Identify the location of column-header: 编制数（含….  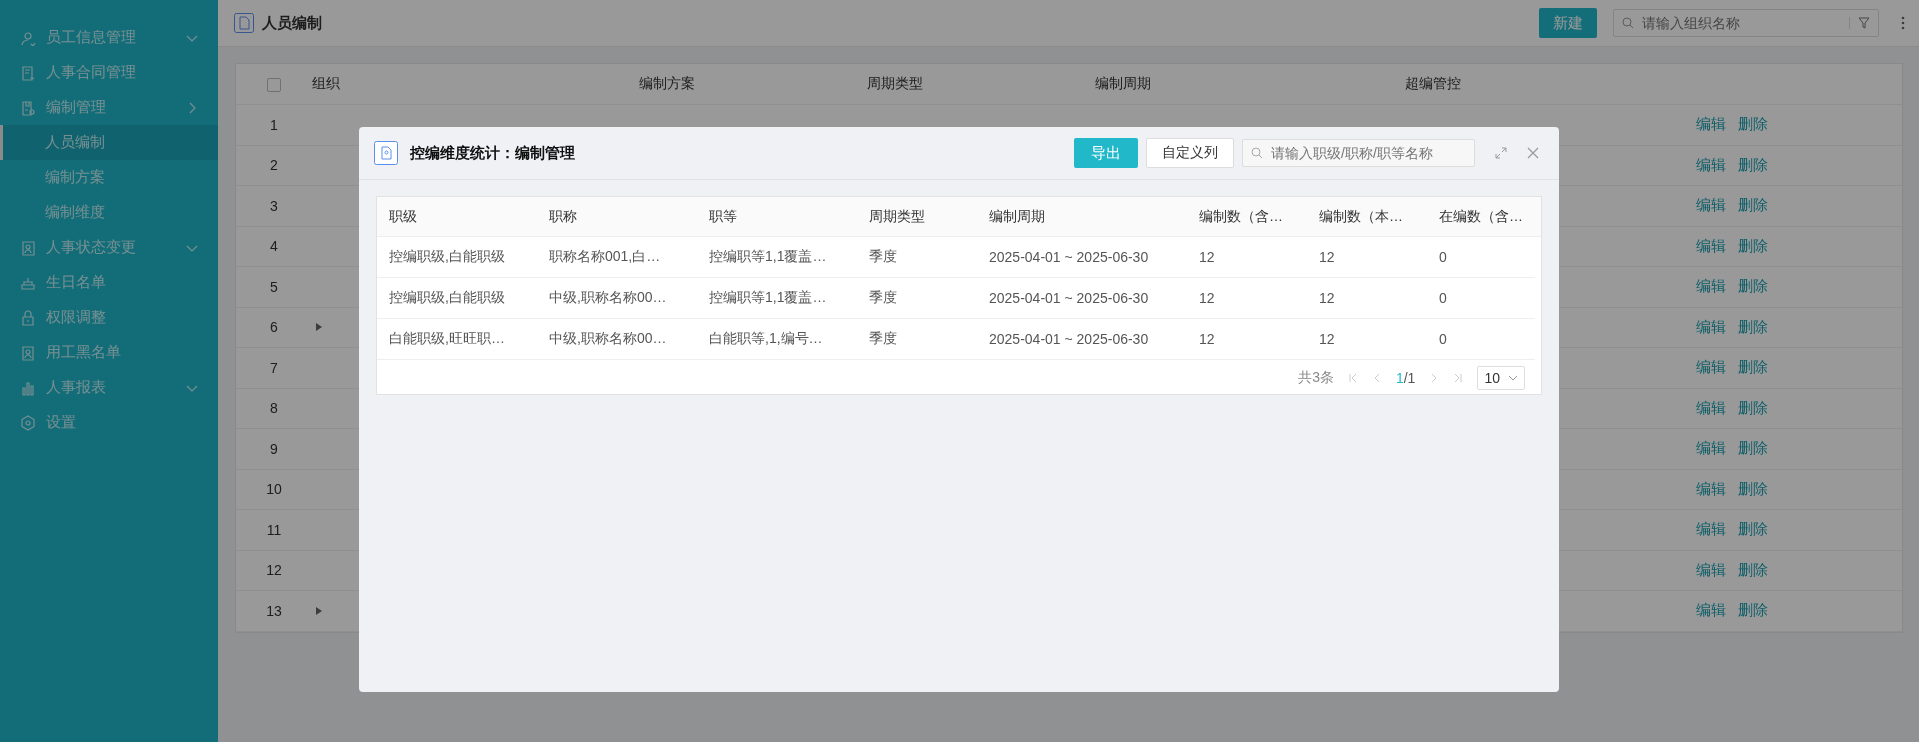
(1241, 215).